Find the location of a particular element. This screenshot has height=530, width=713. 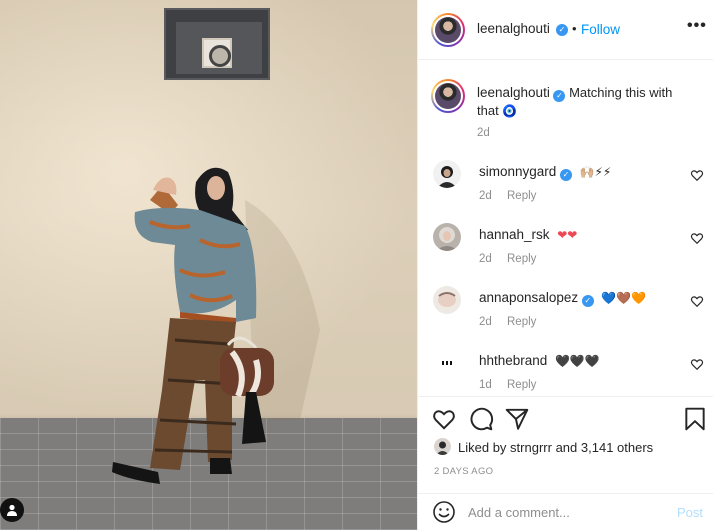

comment-text: 🖤🖤🖤 is located at coordinates (577, 361).